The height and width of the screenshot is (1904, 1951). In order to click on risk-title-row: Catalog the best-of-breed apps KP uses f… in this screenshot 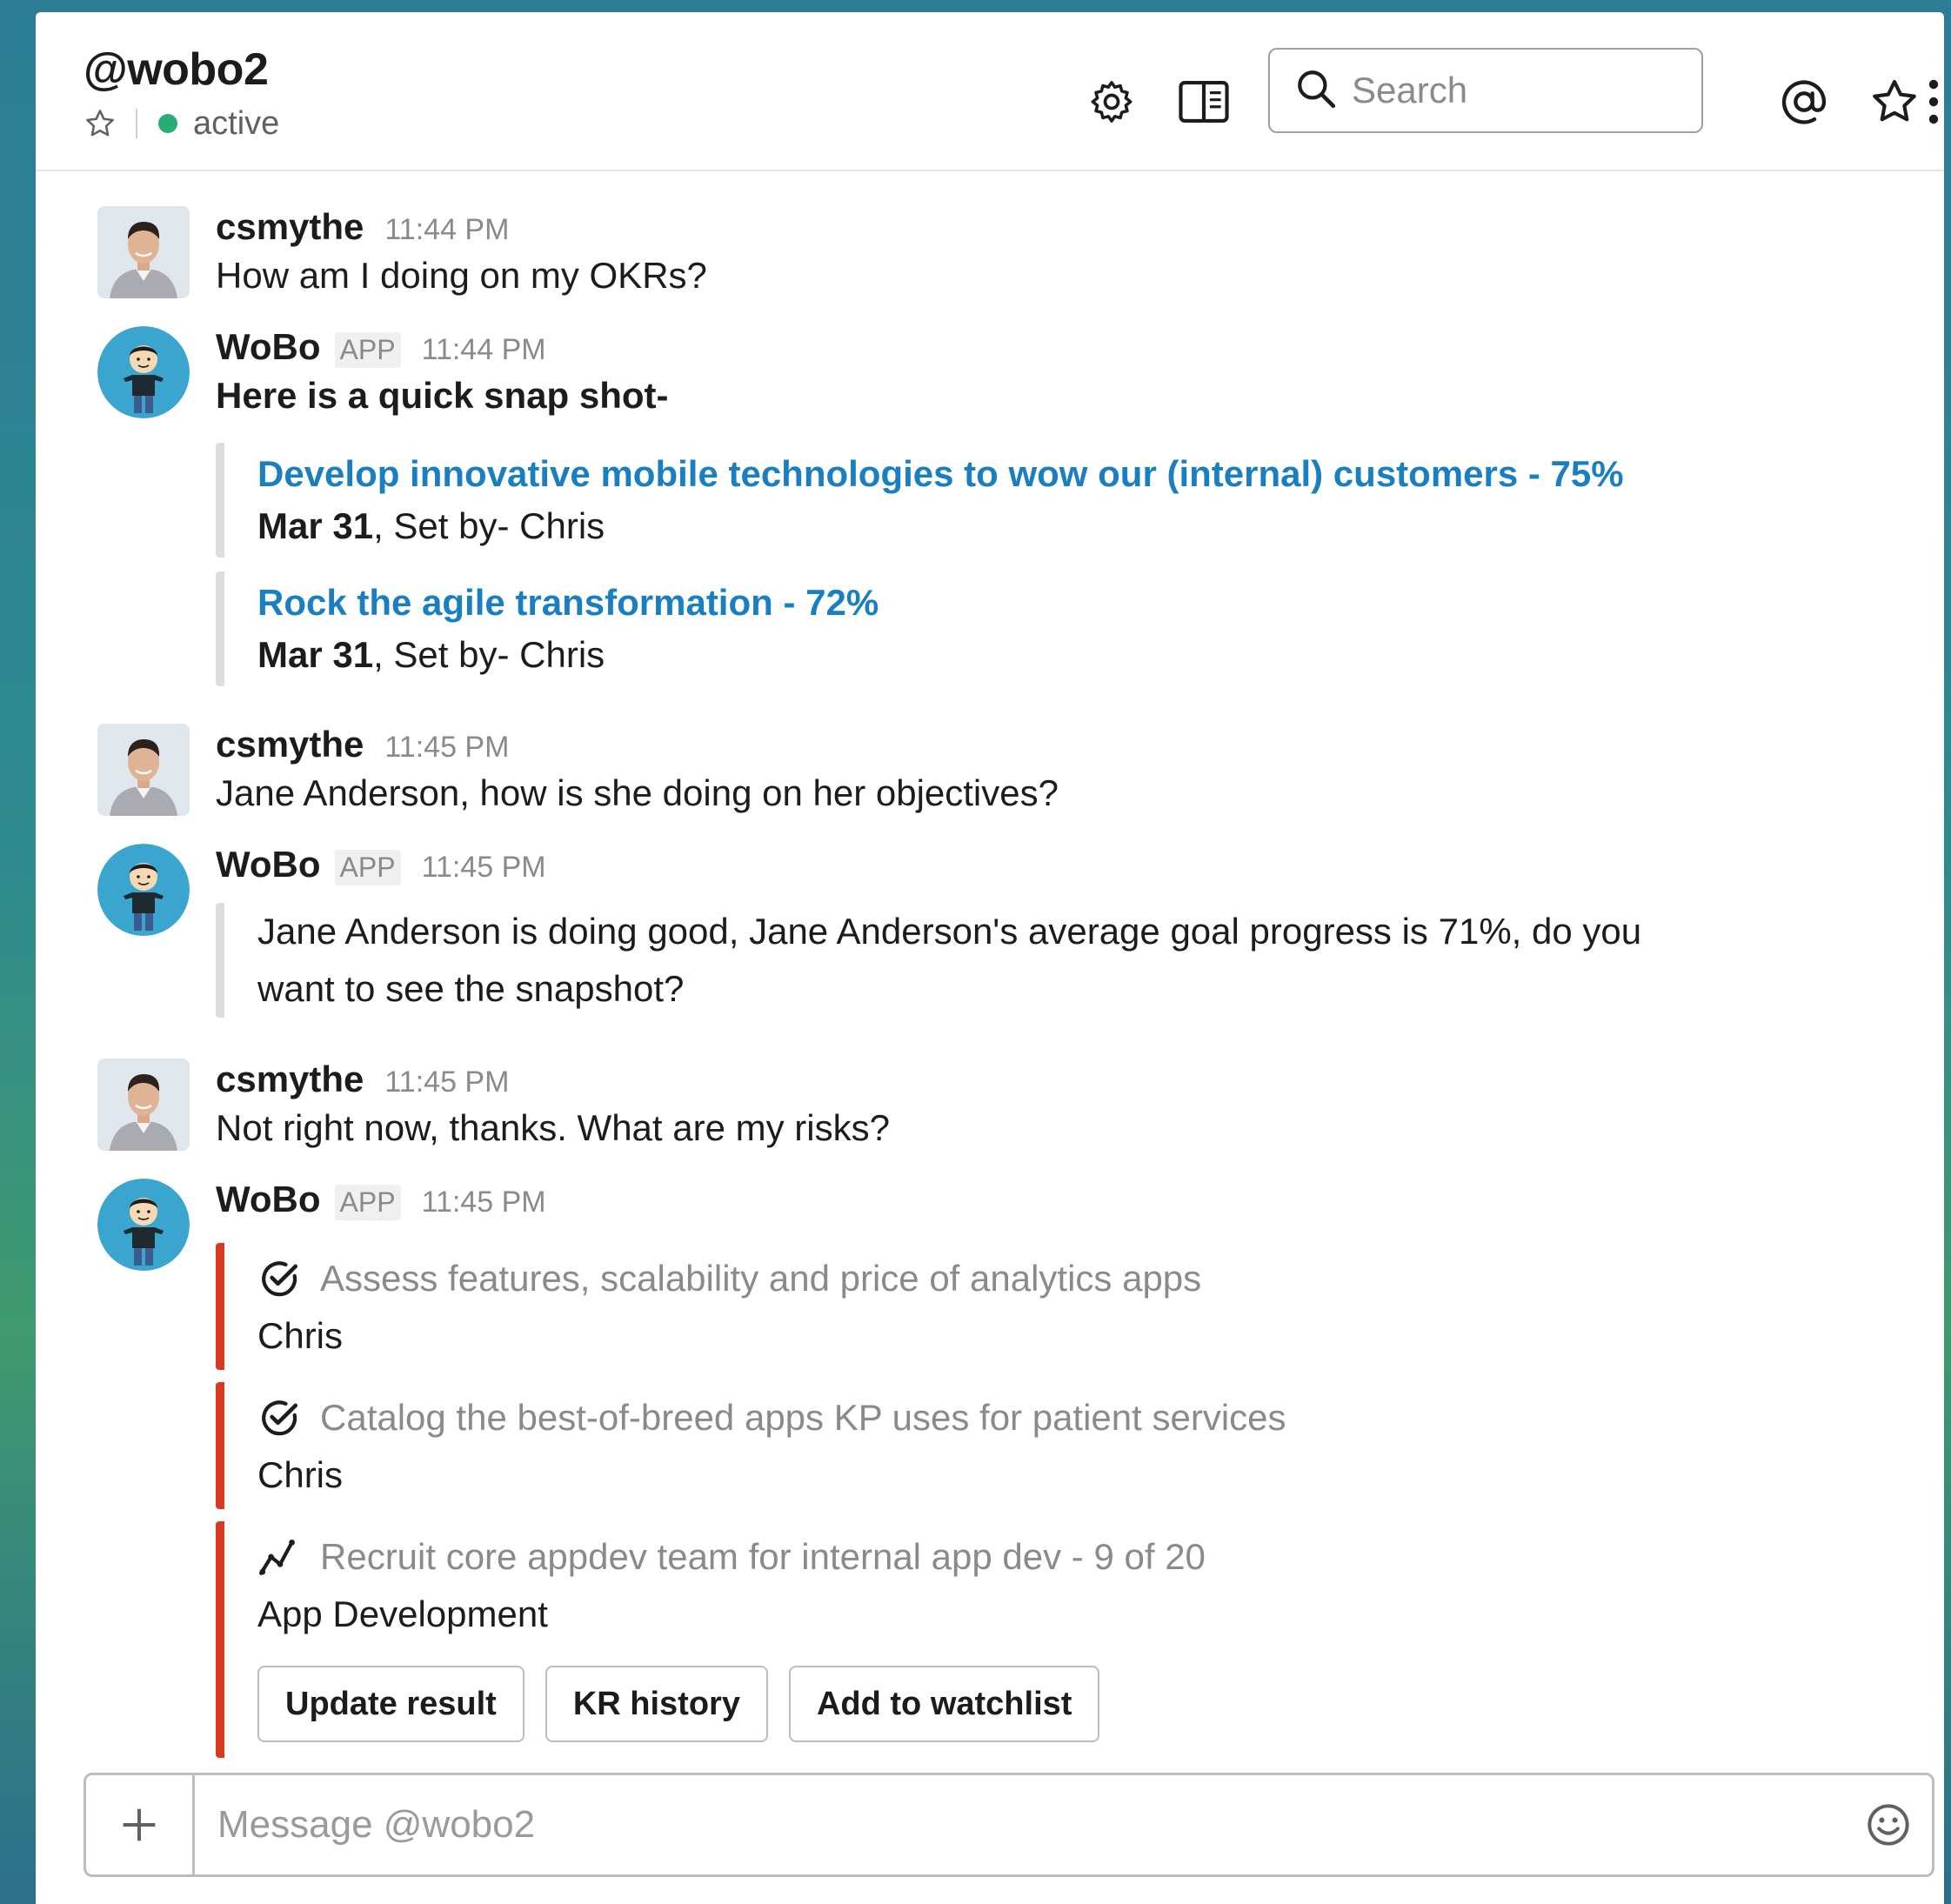, I will do `click(771, 1417)`.